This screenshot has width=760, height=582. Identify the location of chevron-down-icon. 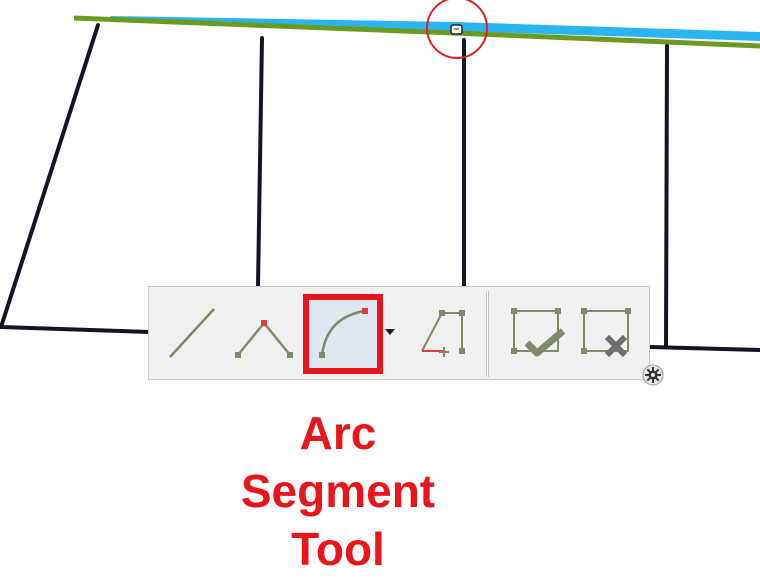
(390, 332).